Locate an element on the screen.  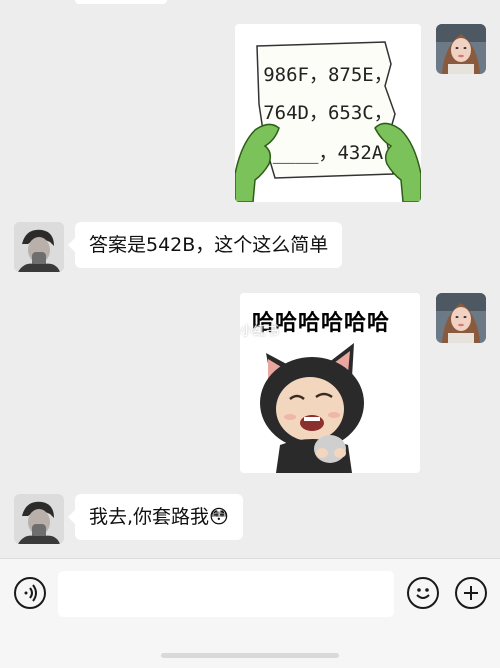
text-message-answer: 答案是542B，这个这么简单 is located at coordinates (205, 245).